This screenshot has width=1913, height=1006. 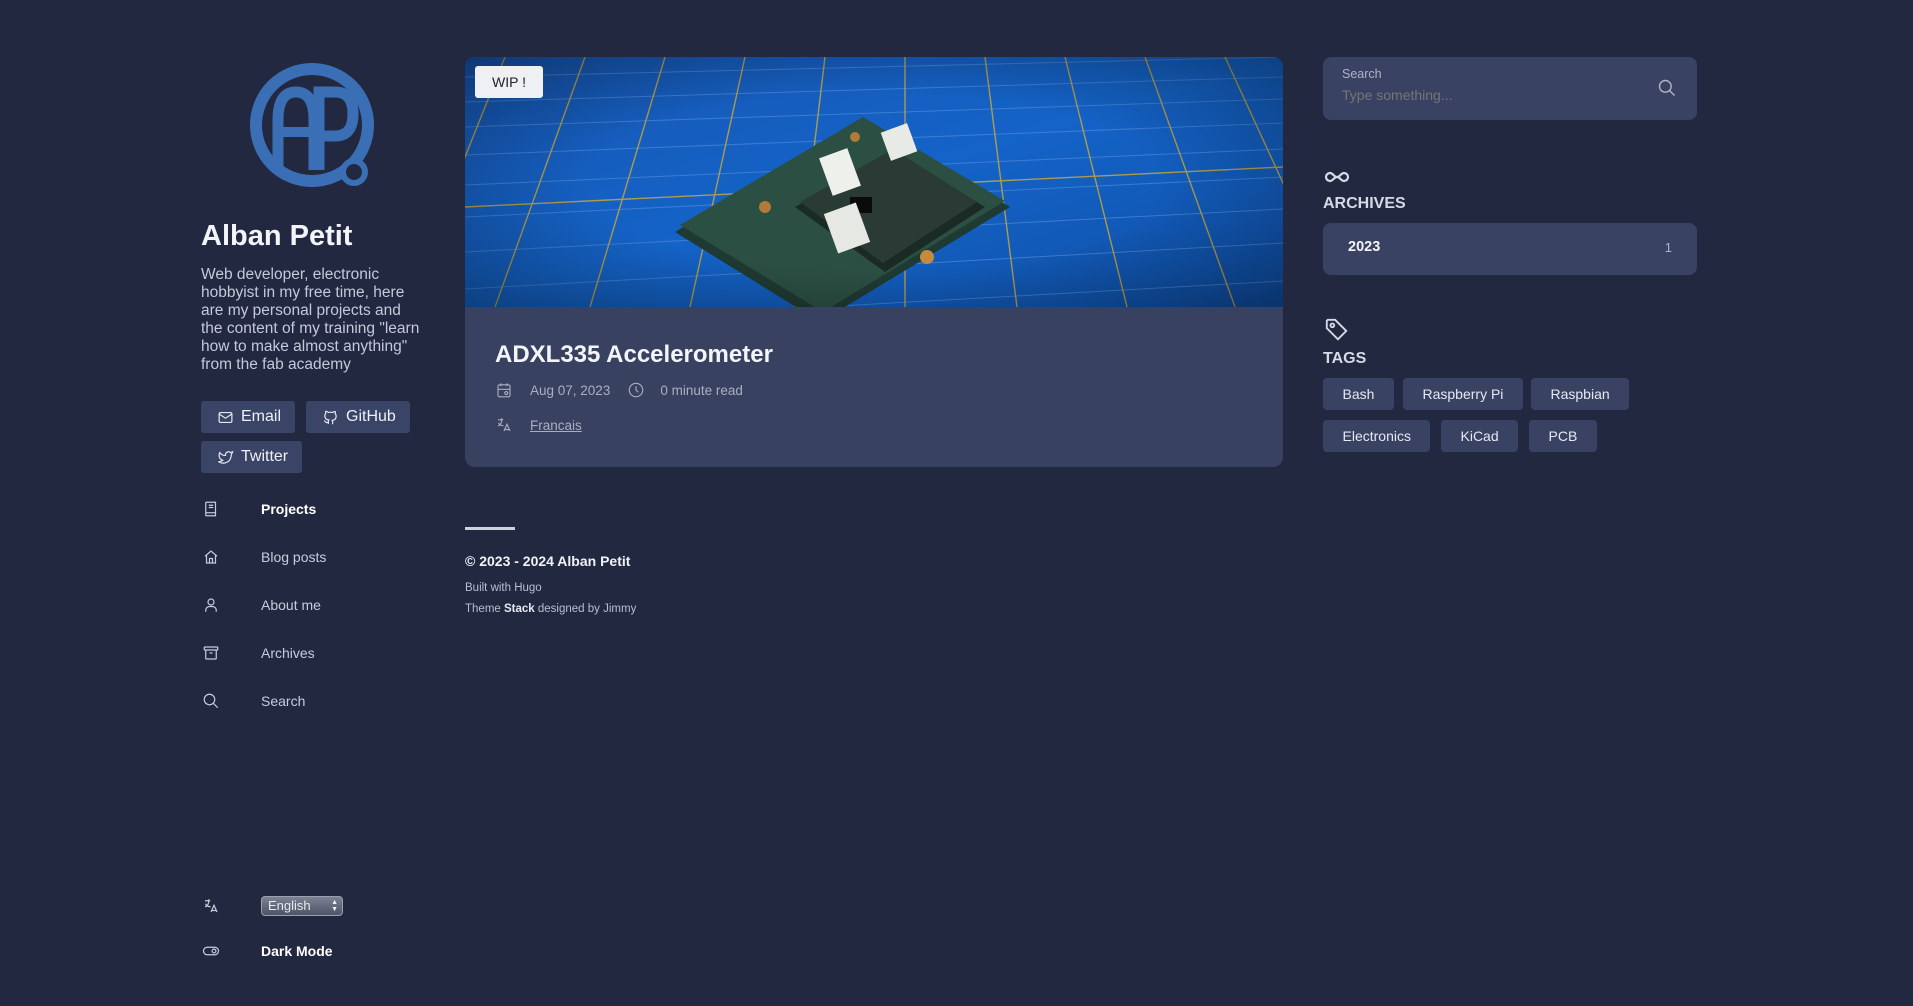 What do you see at coordinates (334, 906) in the screenshot?
I see `select-arrows-icon: ▲ ▼` at bounding box center [334, 906].